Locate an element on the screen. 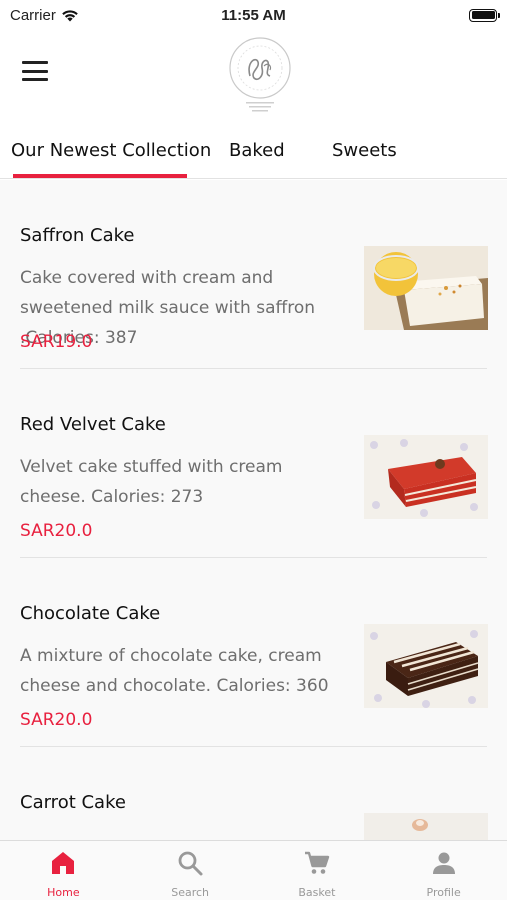 The image size is (507, 900). bottom-nav: Home Search Basket Profile is located at coordinates (253, 870).